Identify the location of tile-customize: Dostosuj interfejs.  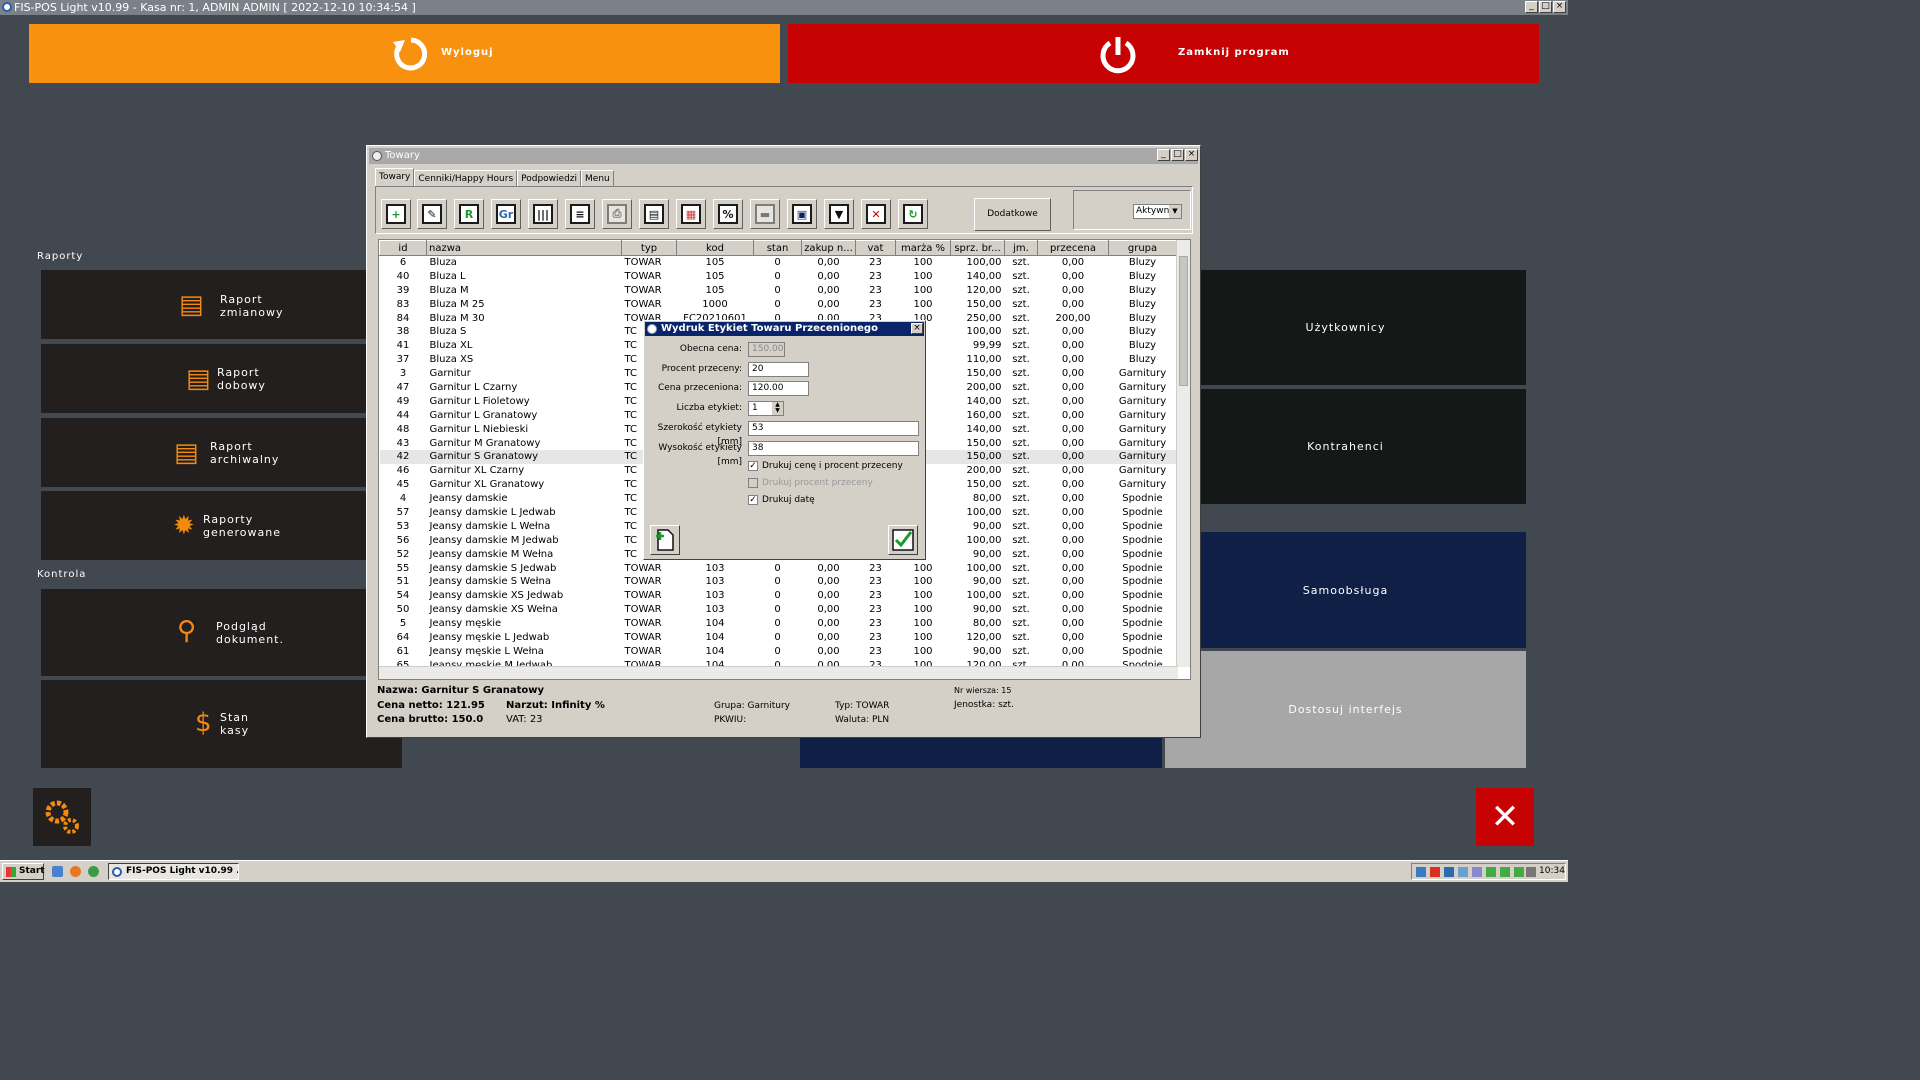
(1345, 709).